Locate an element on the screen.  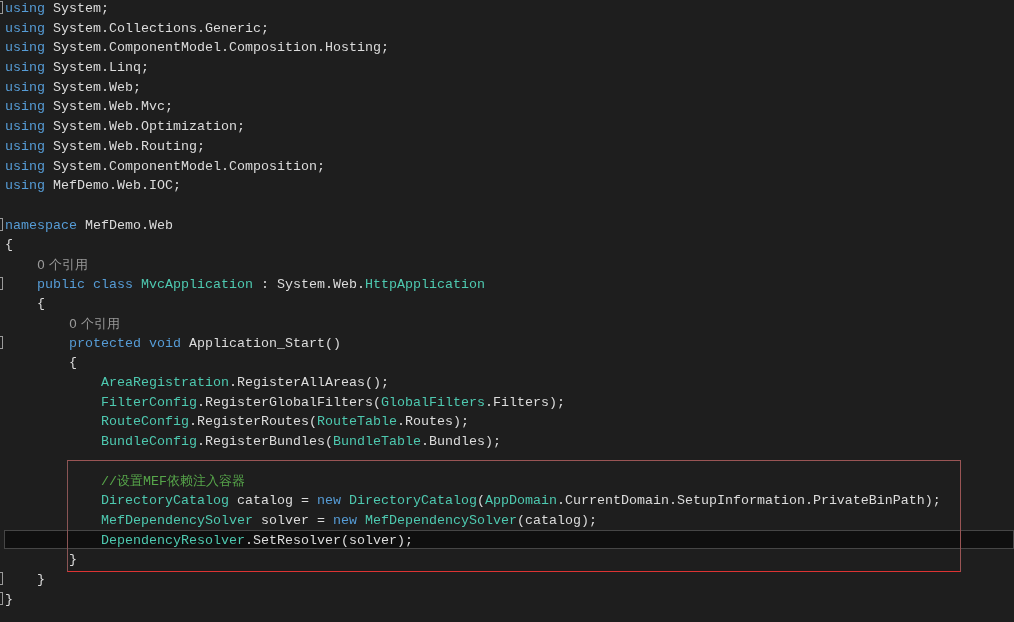
code-line: using System.Web.Mvc; is located at coordinates (89, 107).